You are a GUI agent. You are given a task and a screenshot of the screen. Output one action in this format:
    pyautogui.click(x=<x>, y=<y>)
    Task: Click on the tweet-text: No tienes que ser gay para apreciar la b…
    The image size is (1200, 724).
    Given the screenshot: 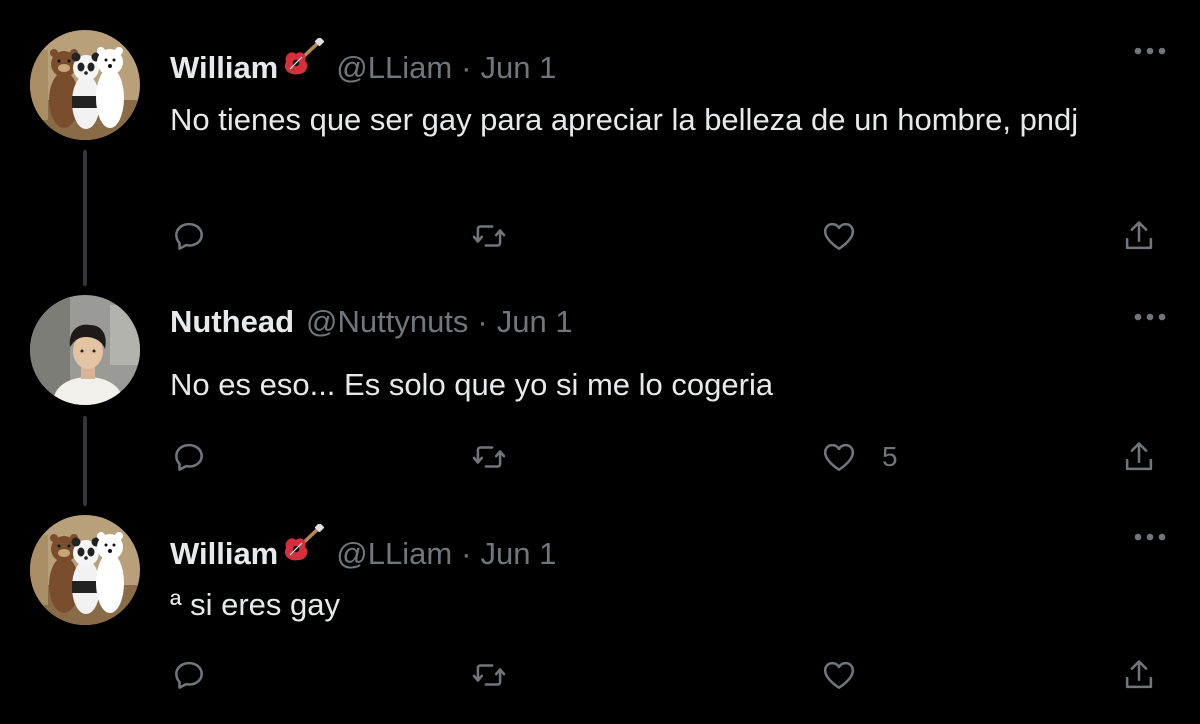 What is the action you would take?
    pyautogui.click(x=624, y=119)
    